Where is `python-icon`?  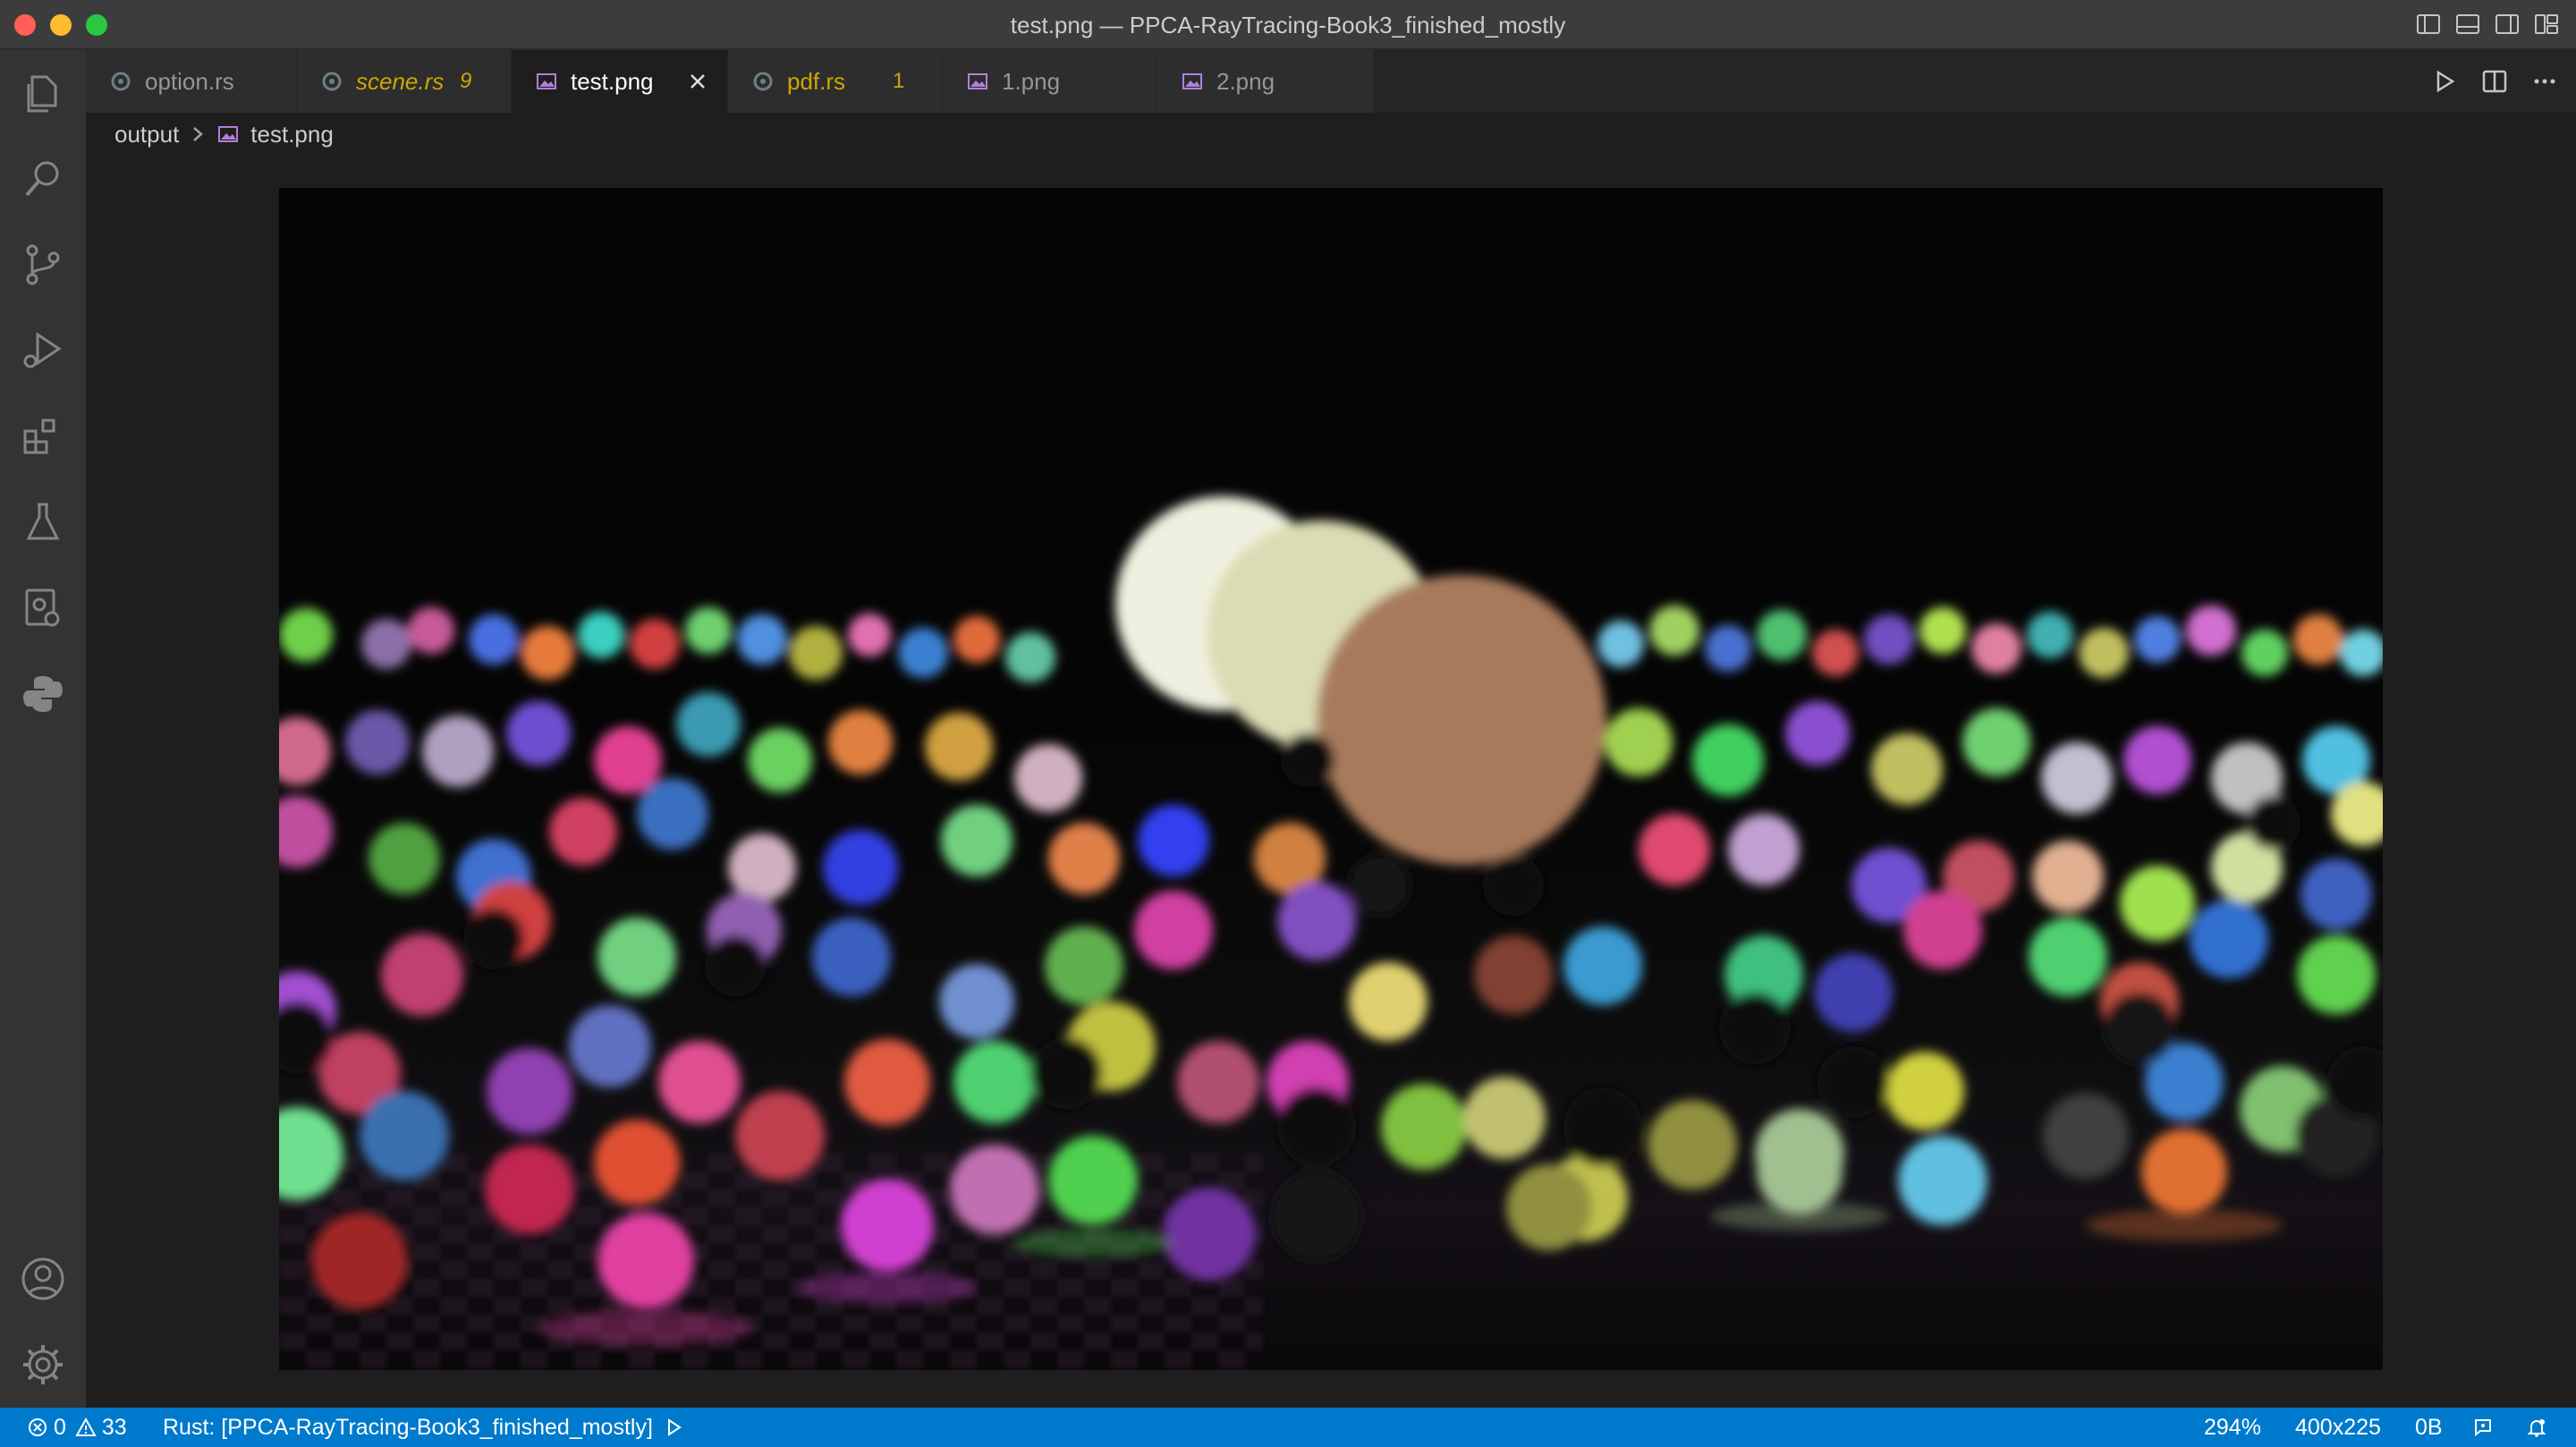
python-icon is located at coordinates (43, 694).